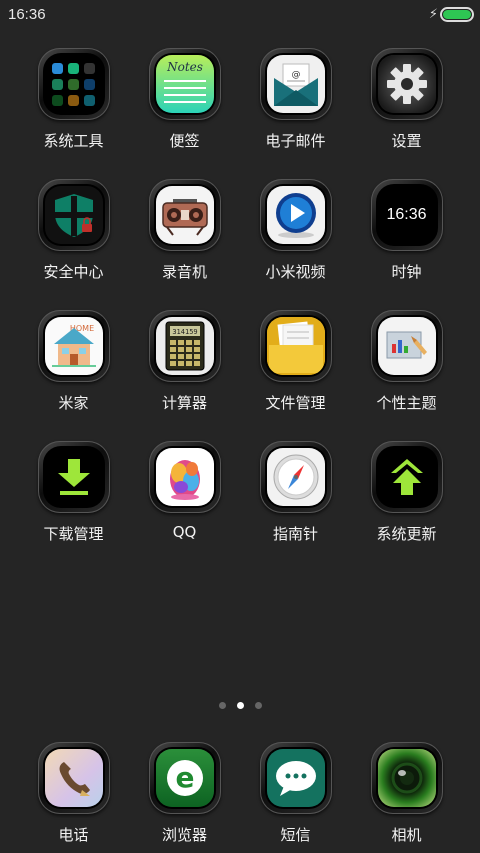 The width and height of the screenshot is (480, 853). What do you see at coordinates (406, 141) in the screenshot?
I see `app-label: 设置` at bounding box center [406, 141].